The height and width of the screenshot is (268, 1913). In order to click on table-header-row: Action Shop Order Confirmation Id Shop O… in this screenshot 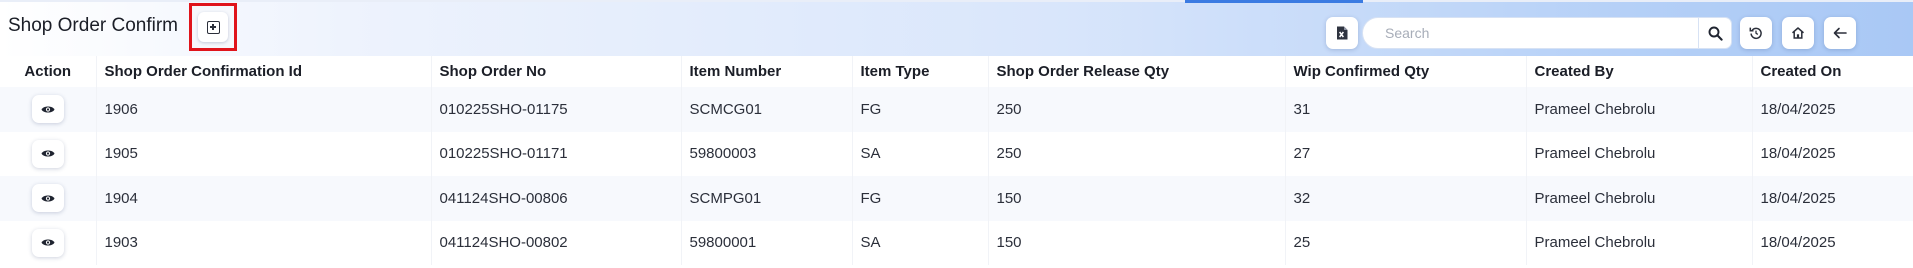, I will do `click(956, 71)`.